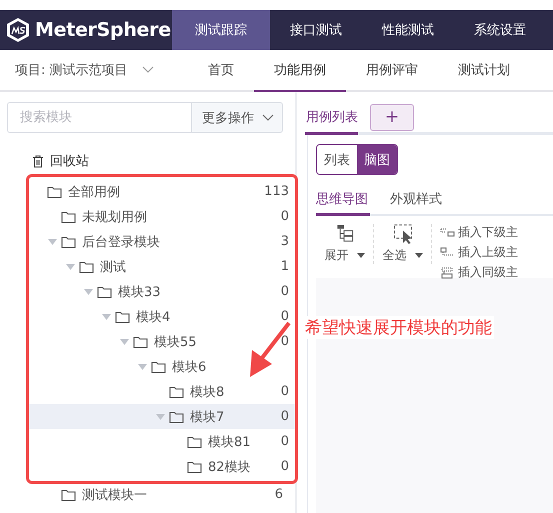  What do you see at coordinates (284, 241) in the screenshot?
I see `case-count: 3` at bounding box center [284, 241].